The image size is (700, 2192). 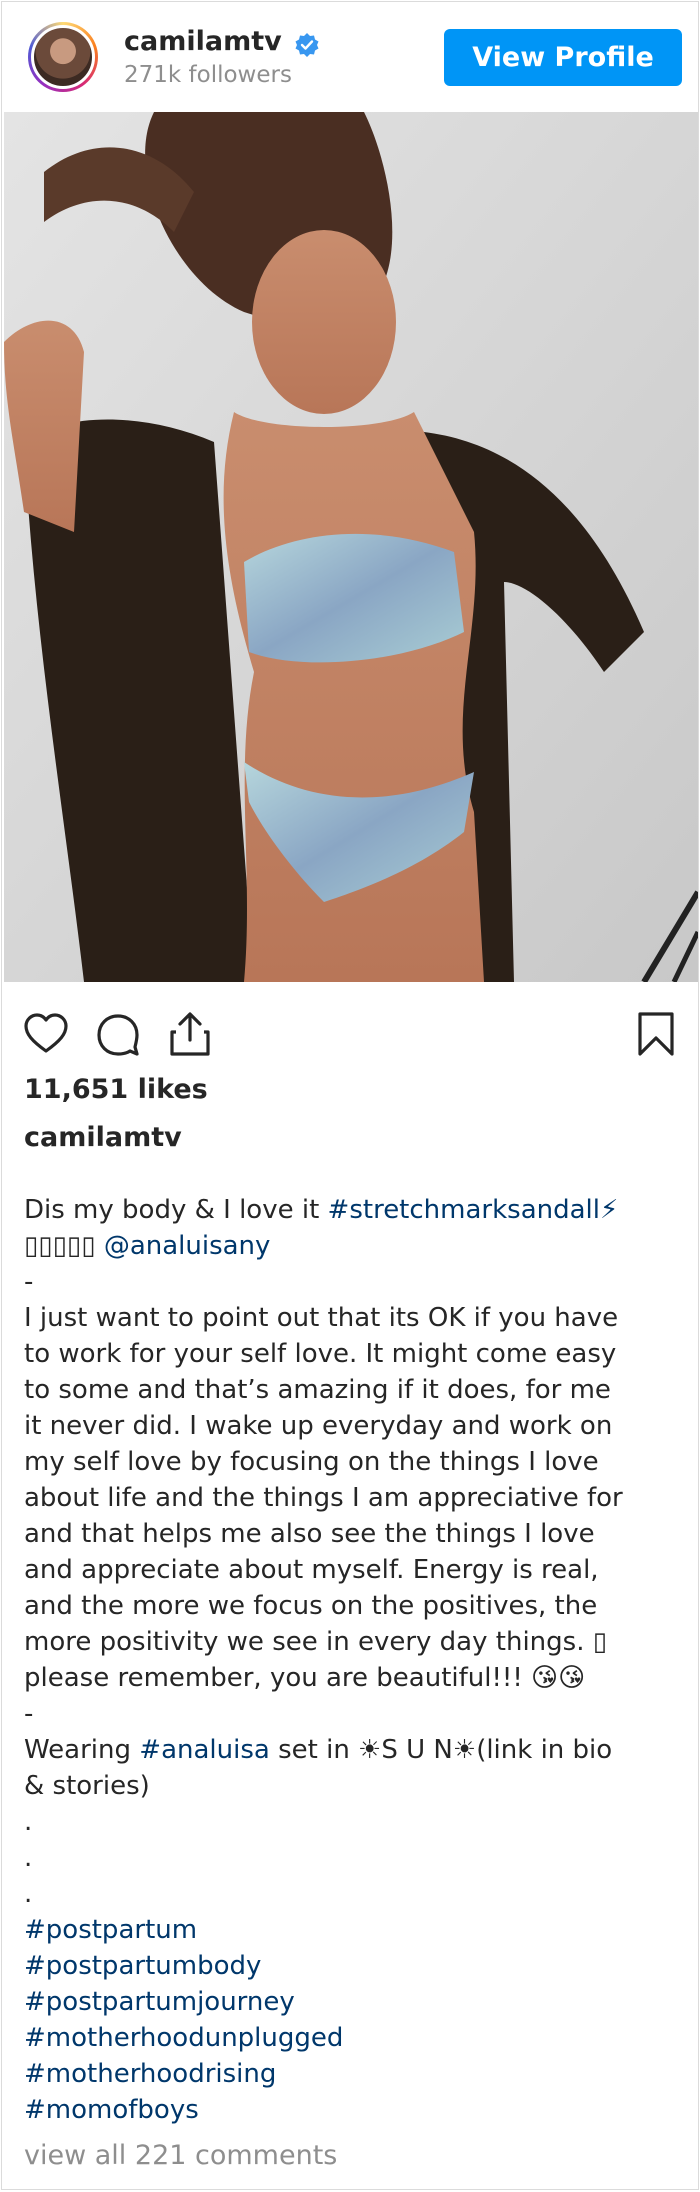 I want to click on heart-icon, so click(x=46, y=1034).